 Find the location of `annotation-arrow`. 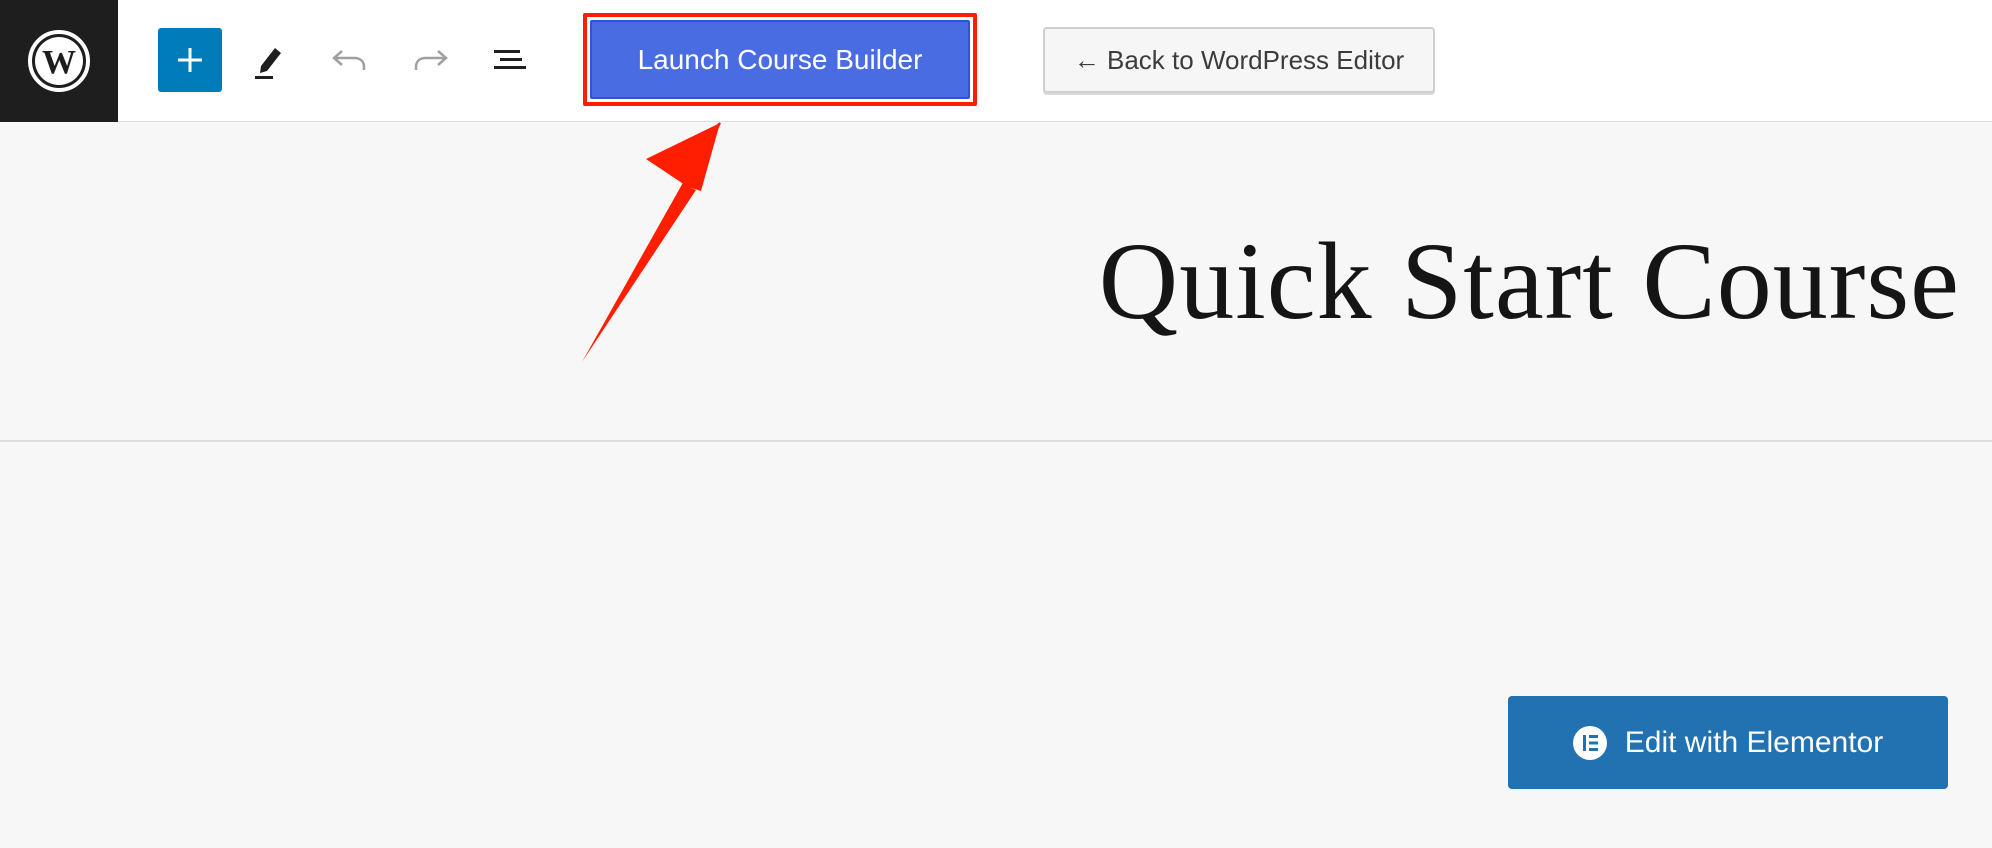

annotation-arrow is located at coordinates (651, 242).